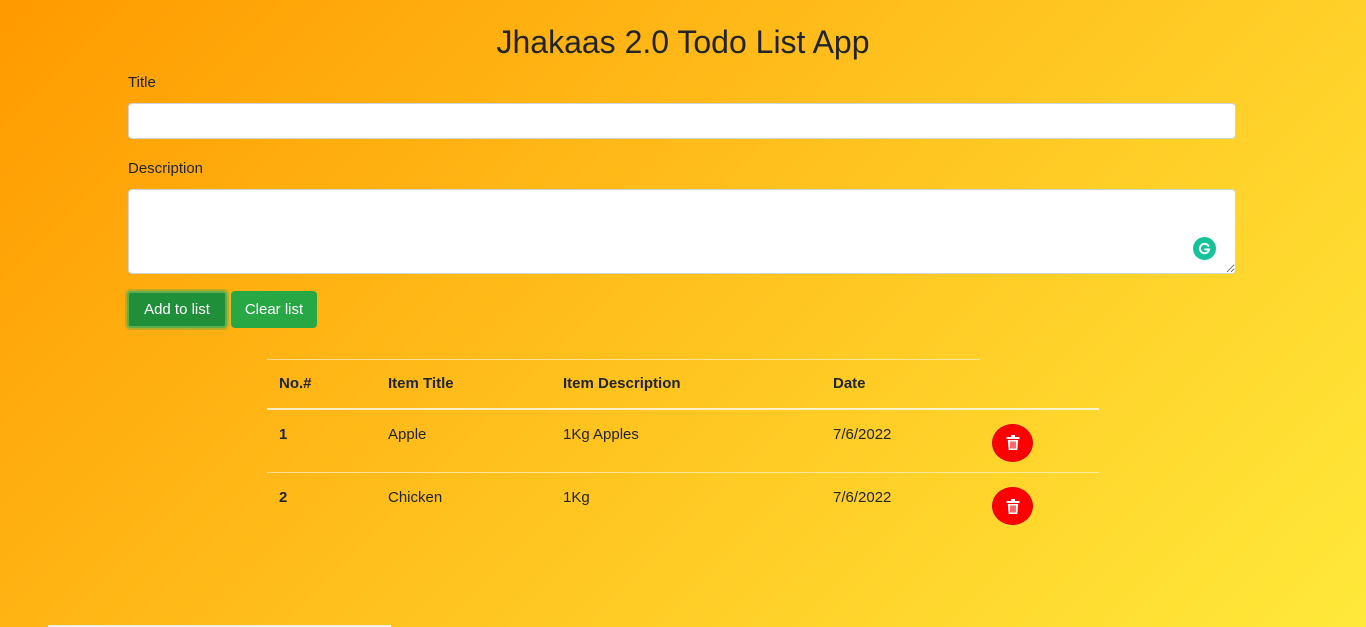  I want to click on header-item-description: Item Description, so click(686, 384).